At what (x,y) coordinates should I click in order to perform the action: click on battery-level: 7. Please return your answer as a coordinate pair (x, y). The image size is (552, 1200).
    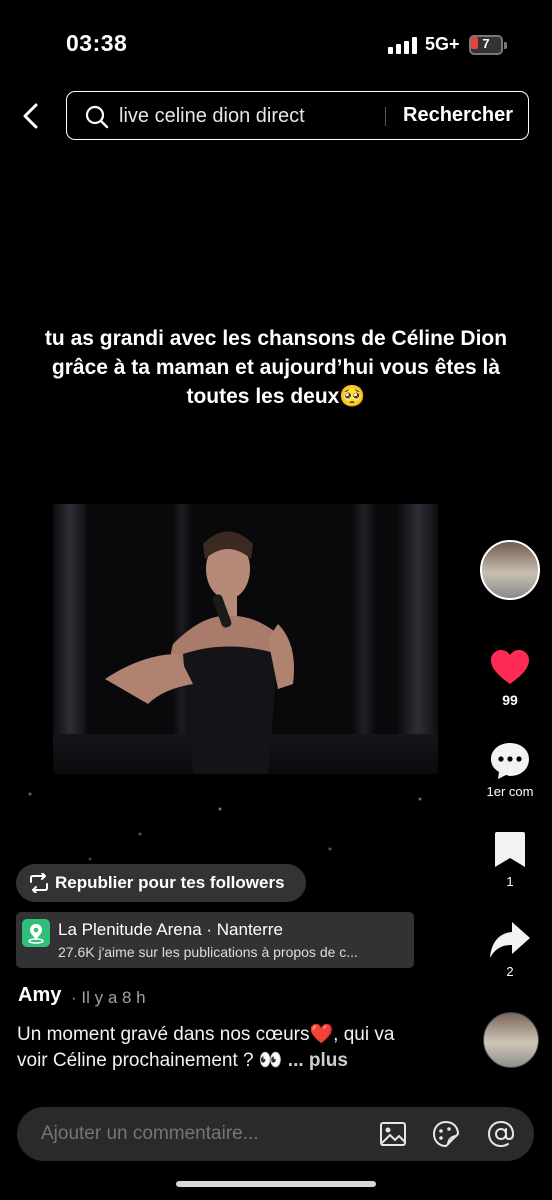
    Looking at the image, I should click on (486, 43).